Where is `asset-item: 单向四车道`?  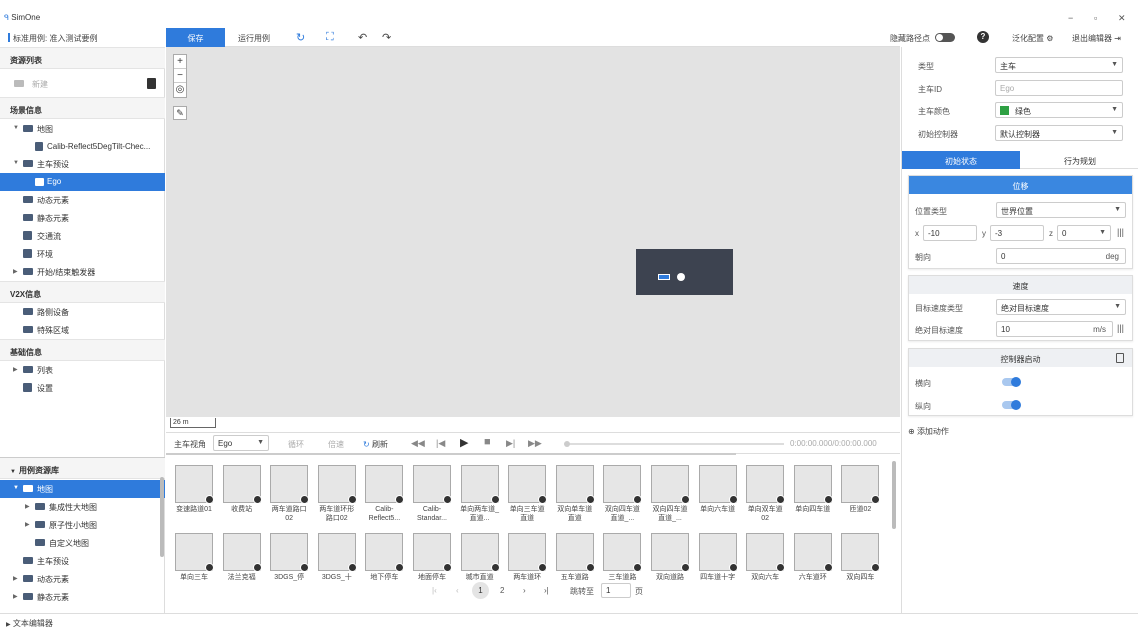 asset-item: 单向四车道 is located at coordinates (813, 491).